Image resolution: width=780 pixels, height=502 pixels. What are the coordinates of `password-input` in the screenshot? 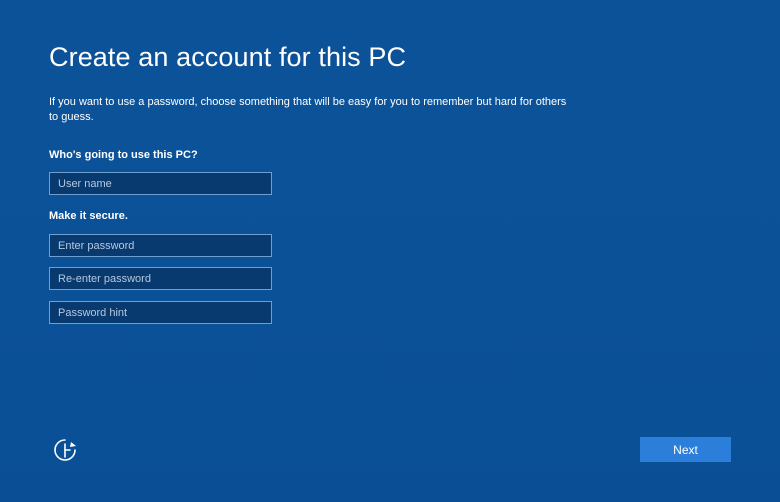 It's located at (160, 245).